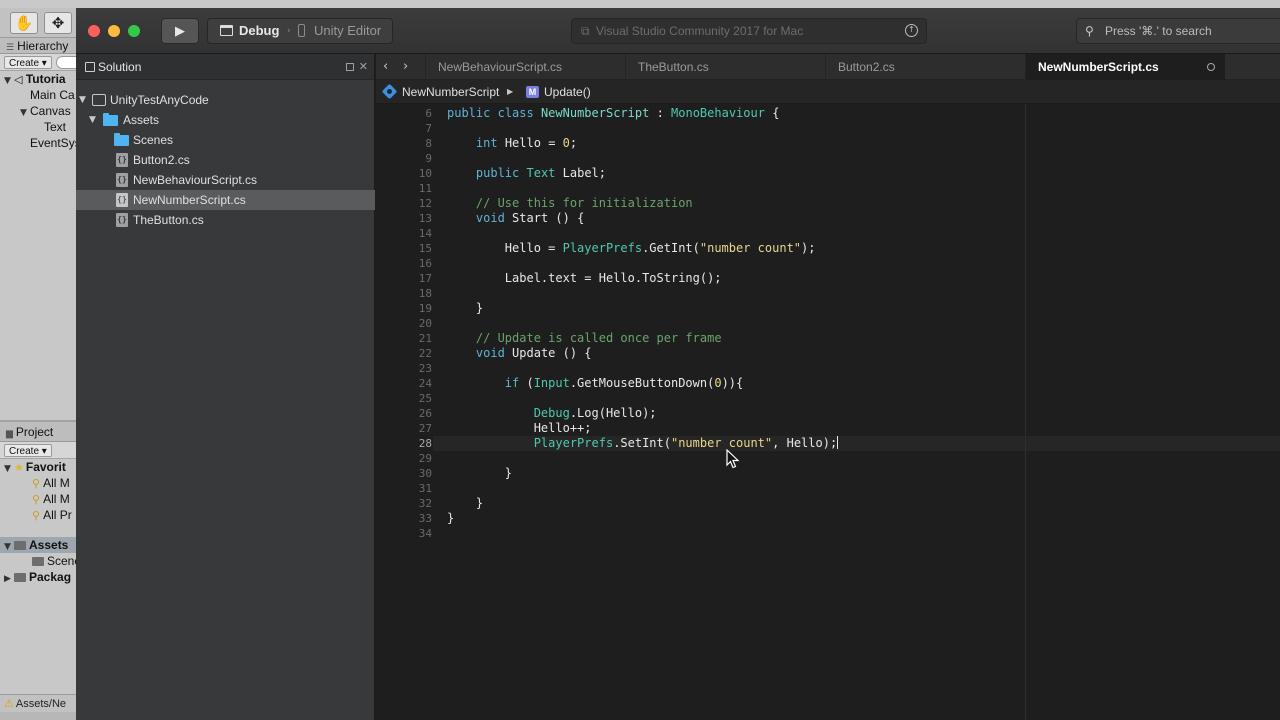  Describe the element at coordinates (141, 120) in the screenshot. I see `assets-folder-label: Assets` at that location.